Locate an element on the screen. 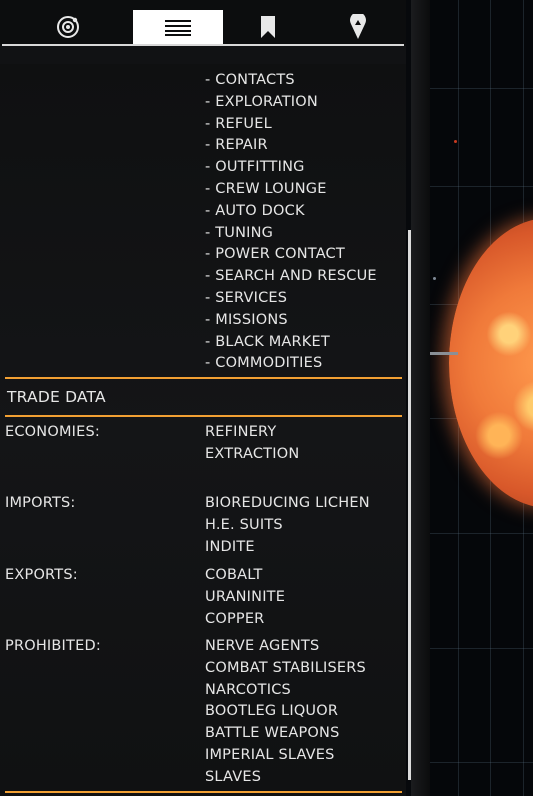  service-item: - OUTFITTING is located at coordinates (255, 167).